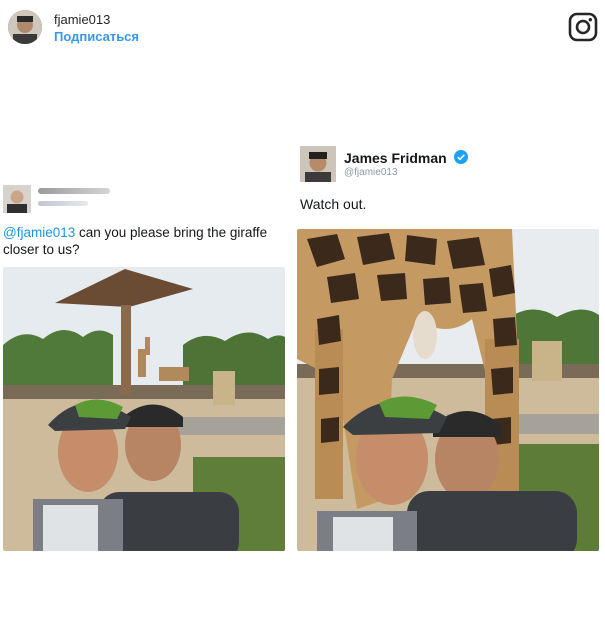 The height and width of the screenshot is (629, 605). Describe the element at coordinates (461, 157) in the screenshot. I see `verified-badge-icon` at that location.